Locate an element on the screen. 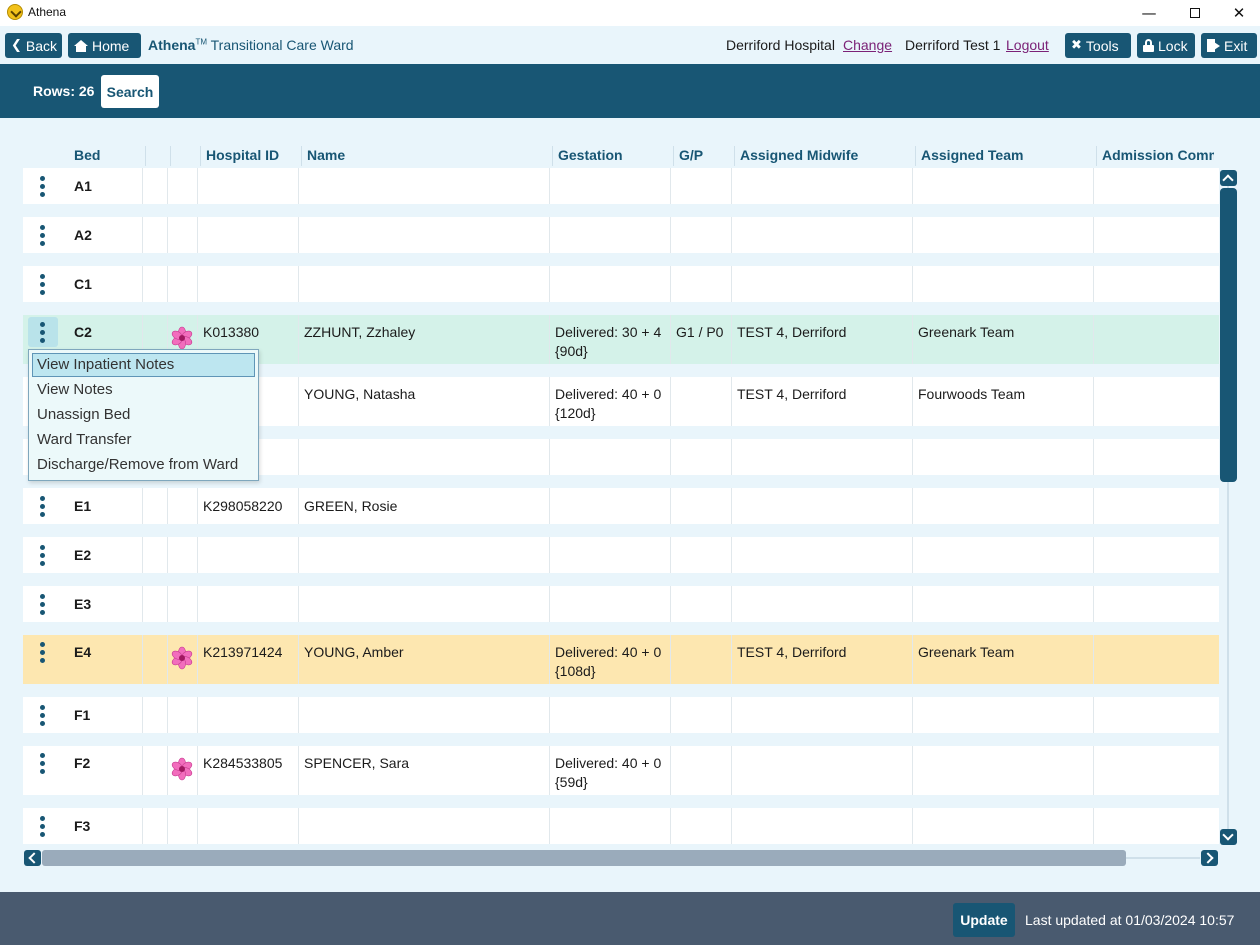 This screenshot has width=1260, height=945. logout-link: Logout is located at coordinates (1027, 45).